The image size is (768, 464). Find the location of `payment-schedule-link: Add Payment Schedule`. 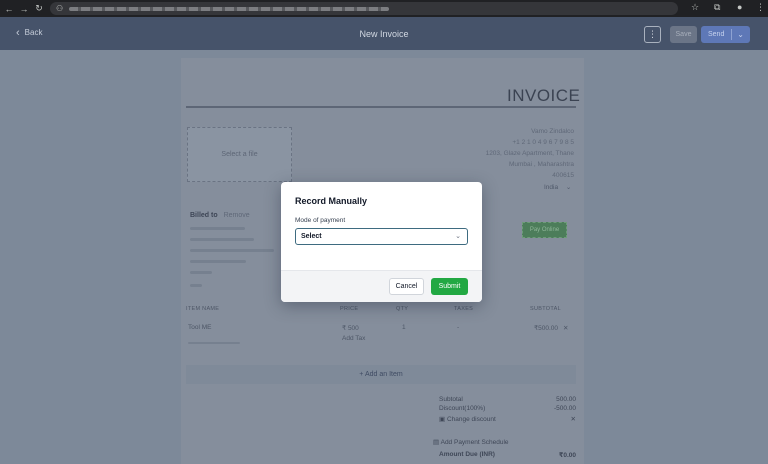

payment-schedule-link: Add Payment Schedule is located at coordinates (475, 442).